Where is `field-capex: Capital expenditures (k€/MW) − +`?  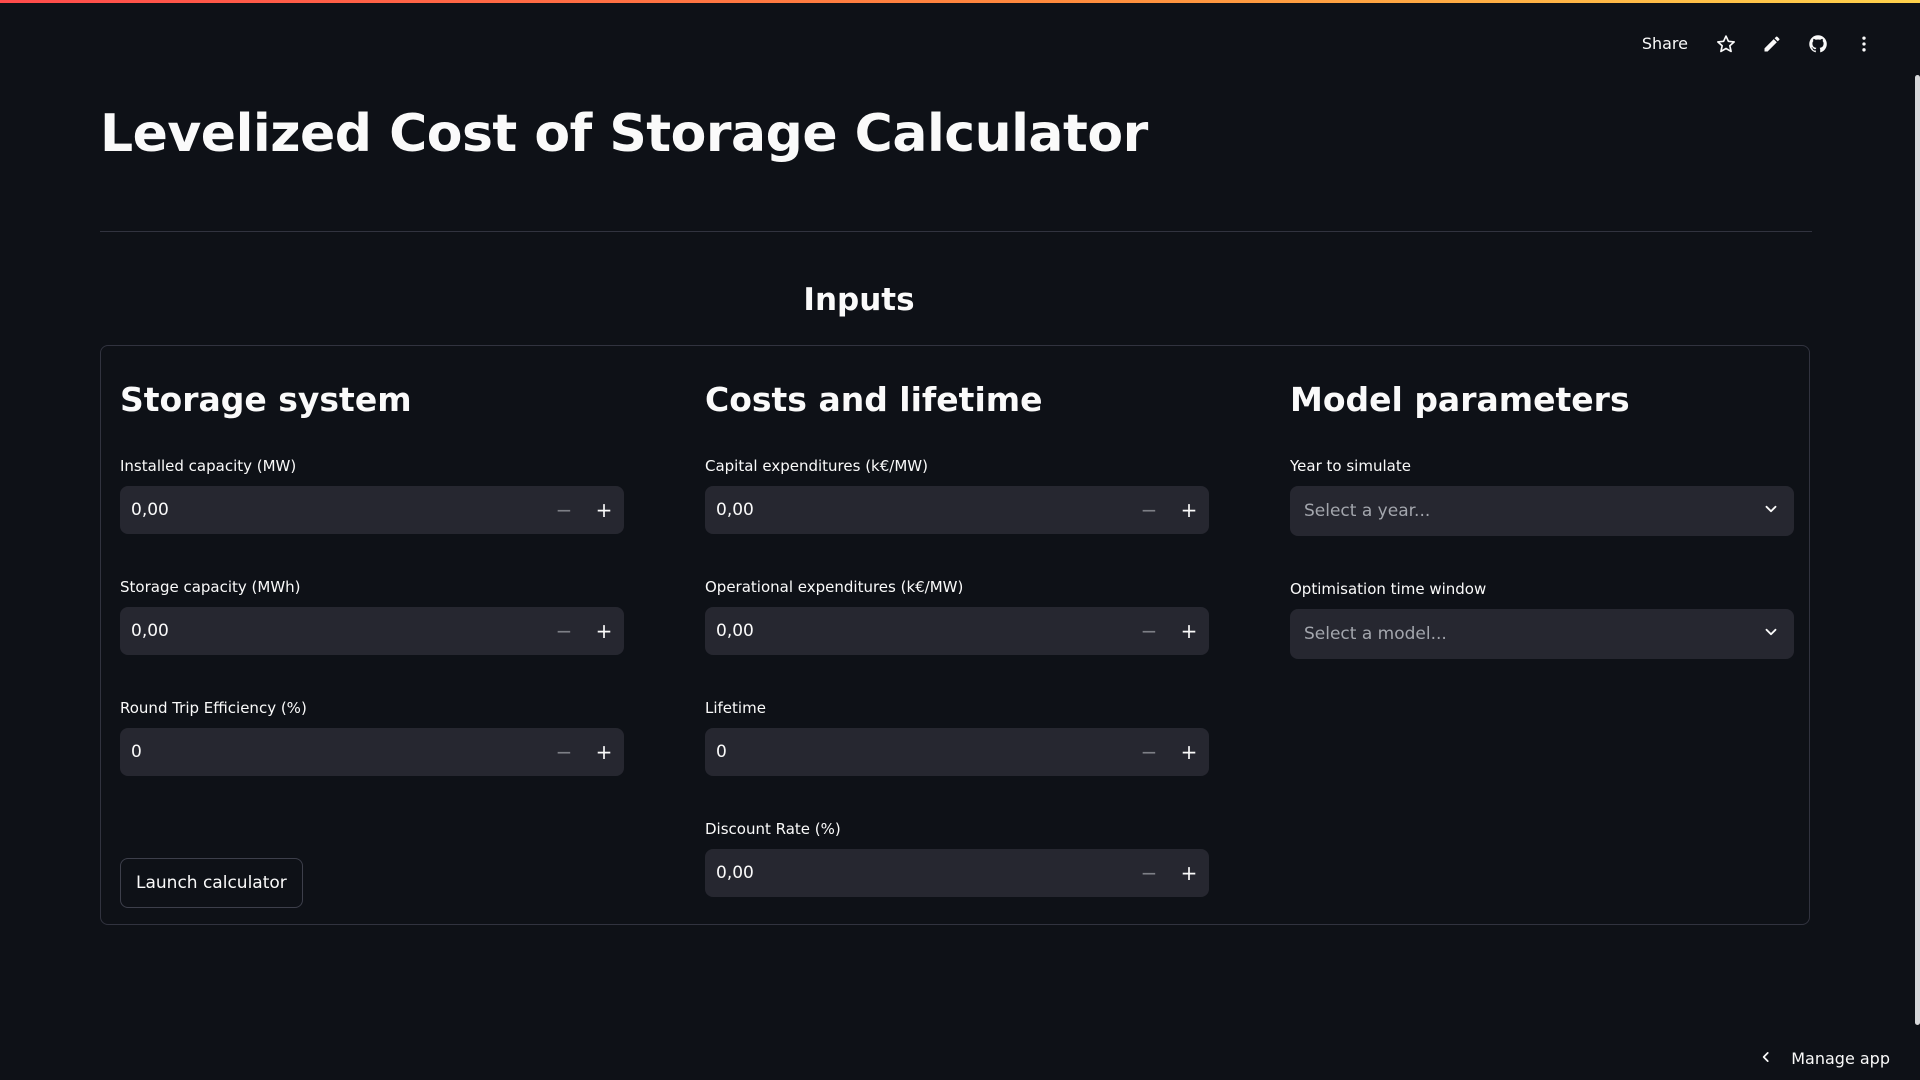 field-capex: Capital expenditures (k€/MW) − + is located at coordinates (957, 495).